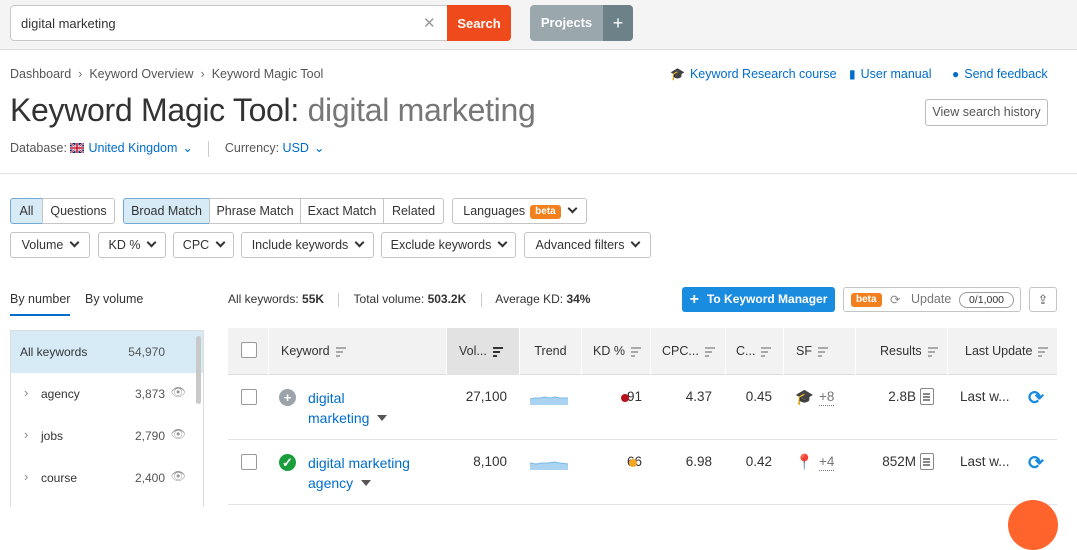 This screenshot has width=1077, height=550. What do you see at coordinates (304, 148) in the screenshot?
I see `currency-selector: USD ⌄` at bounding box center [304, 148].